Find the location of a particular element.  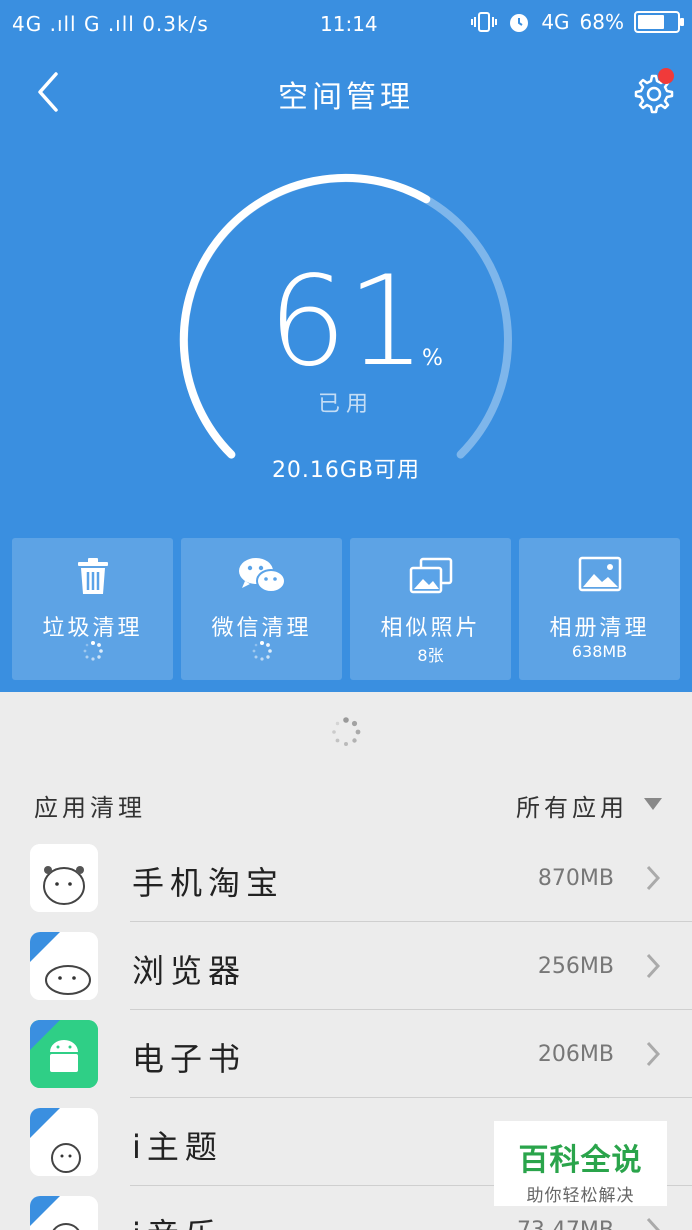

app-name: i音乐 is located at coordinates (177, 1220).